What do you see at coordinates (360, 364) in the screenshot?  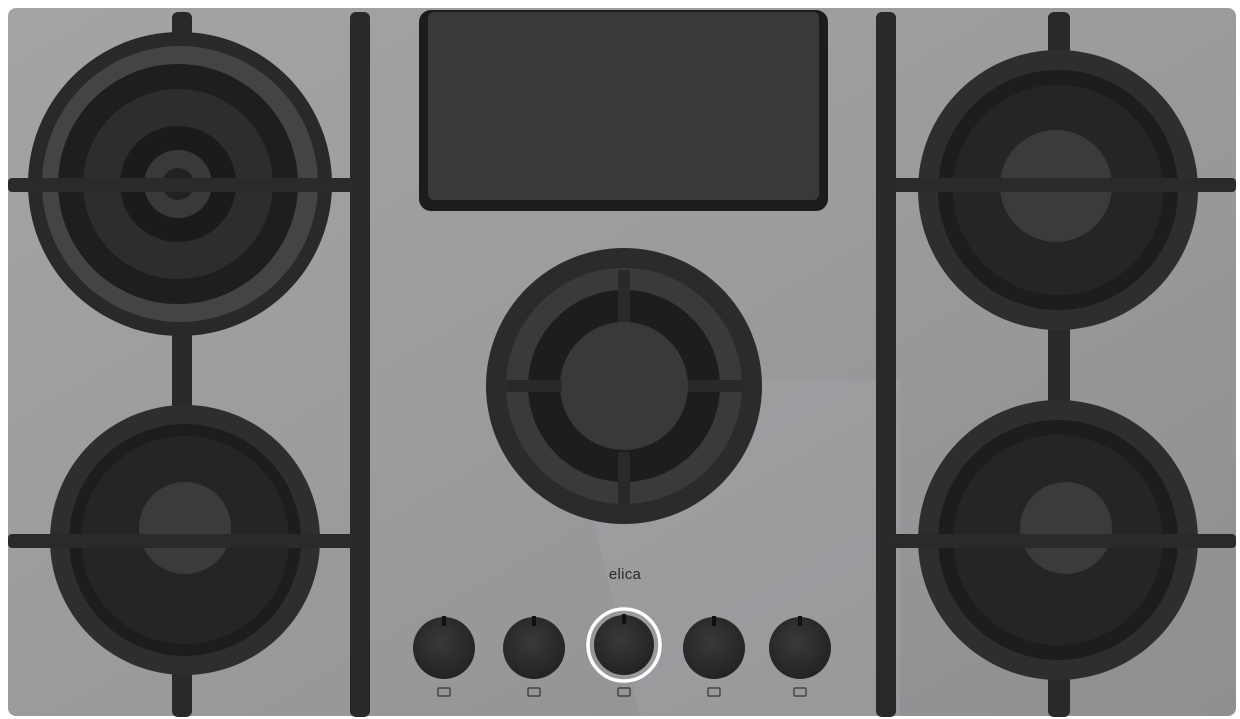 I see `left-divider-rail` at bounding box center [360, 364].